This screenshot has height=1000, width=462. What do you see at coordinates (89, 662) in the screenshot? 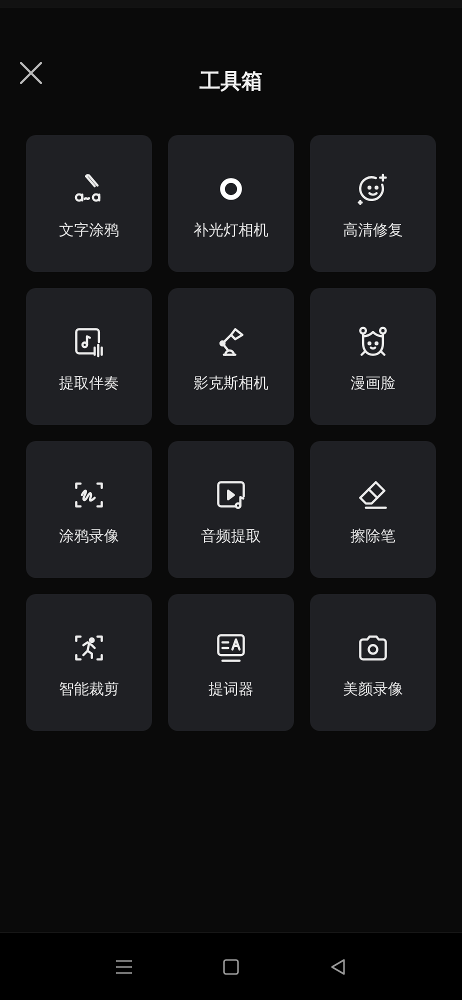
I see `tool-tile: 智能裁剪` at bounding box center [89, 662].